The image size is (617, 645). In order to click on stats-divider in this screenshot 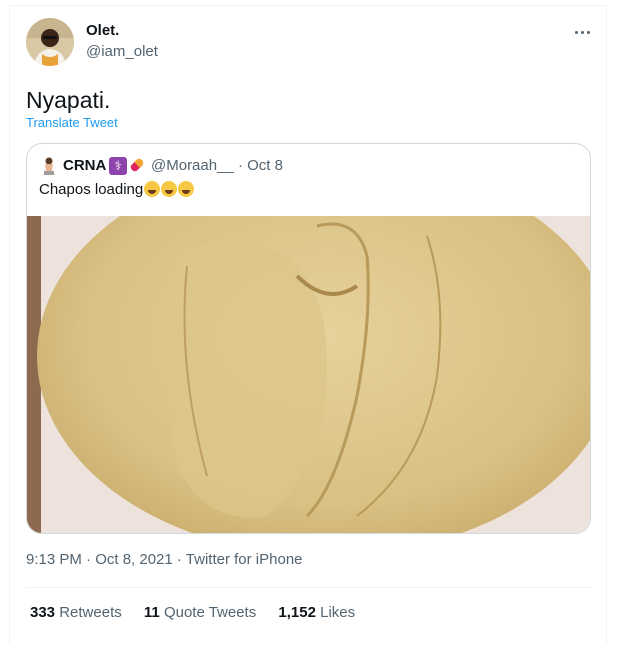, I will do `click(308, 587)`.